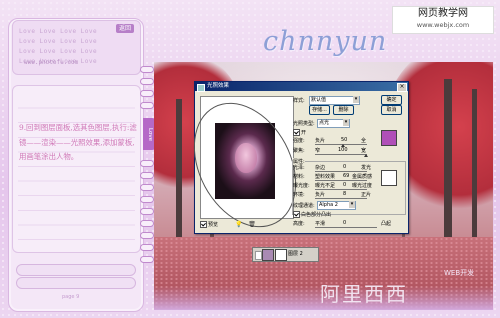 This screenshot has height=318, width=500. What do you see at coordinates (325, 186) in the screenshot?
I see `exposure-min-label: 曝光不足` at bounding box center [325, 186].